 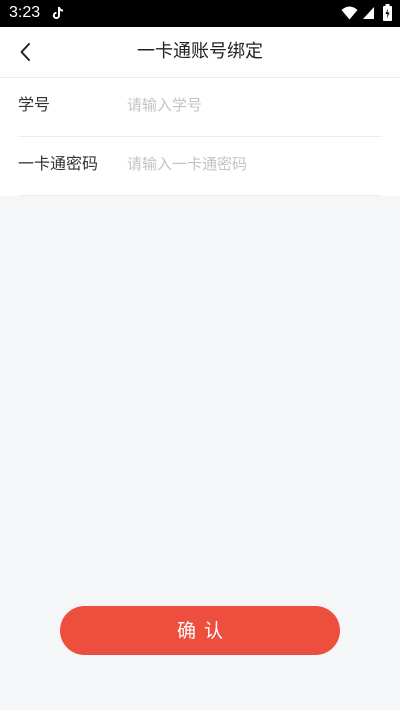 What do you see at coordinates (34, 104) in the screenshot?
I see `student-id-label: 学号` at bounding box center [34, 104].